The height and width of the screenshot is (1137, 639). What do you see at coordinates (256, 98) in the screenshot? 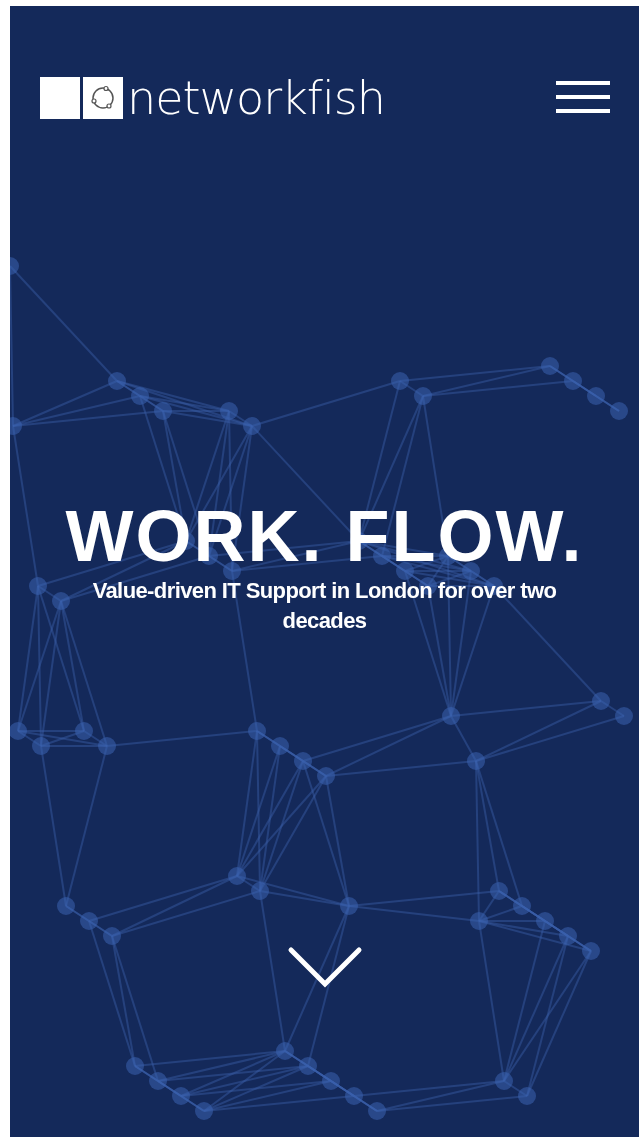
I see `brand-name: networkfish` at bounding box center [256, 98].